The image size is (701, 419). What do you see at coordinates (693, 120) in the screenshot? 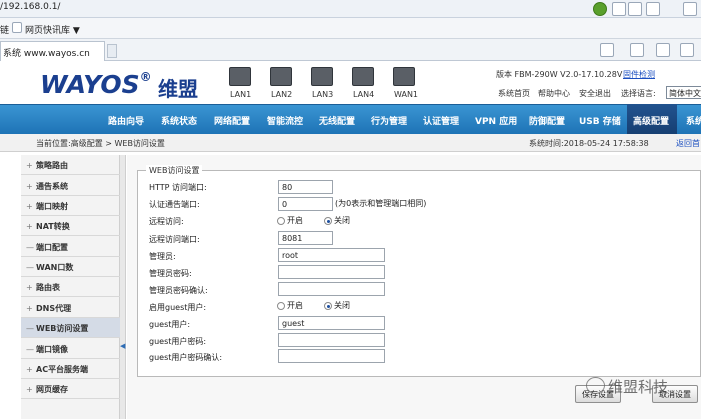
I see `nav-item-system: 系统` at bounding box center [693, 120].